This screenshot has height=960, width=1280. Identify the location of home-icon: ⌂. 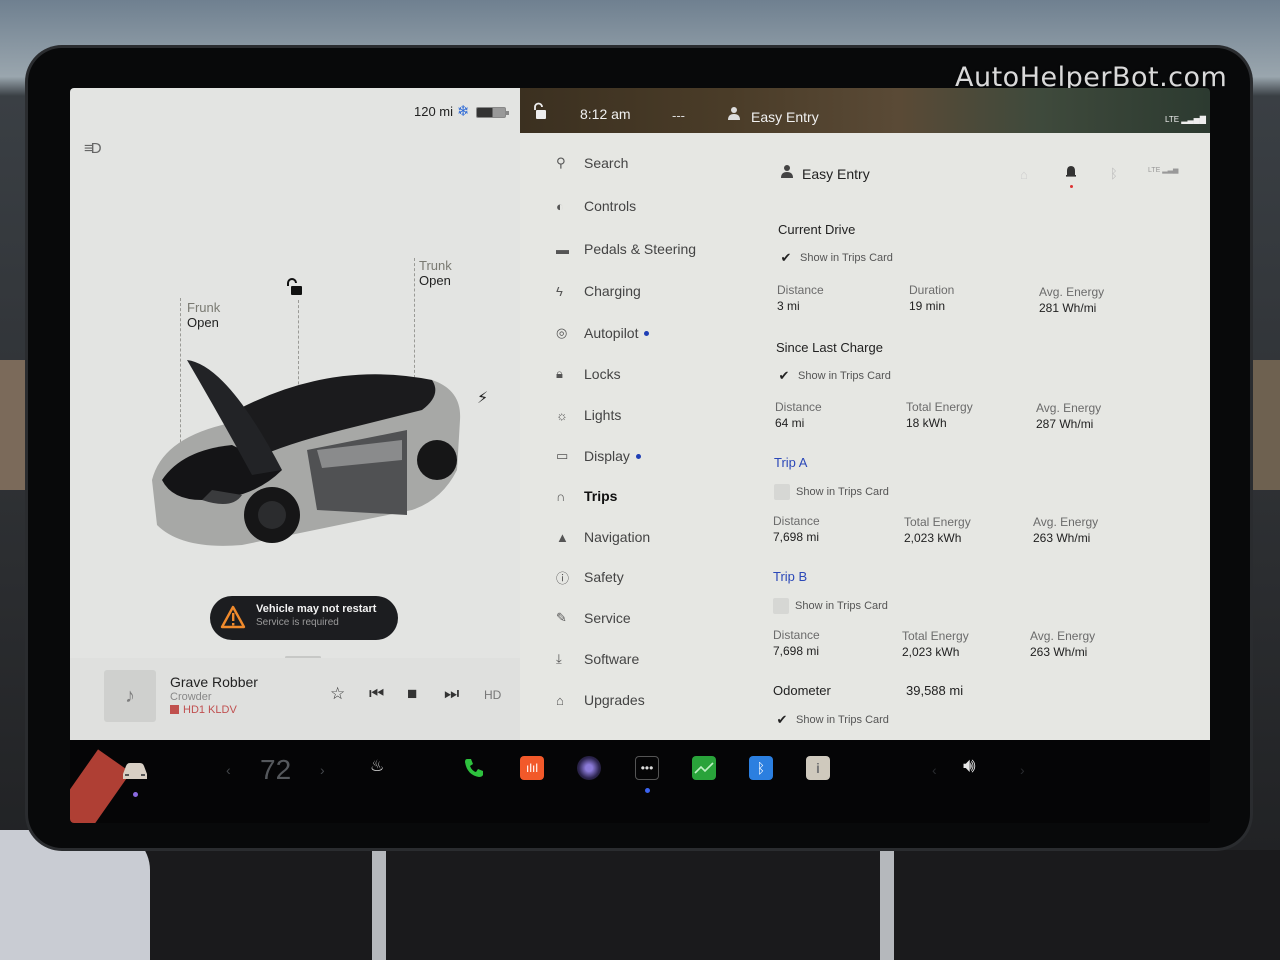
(1024, 174).